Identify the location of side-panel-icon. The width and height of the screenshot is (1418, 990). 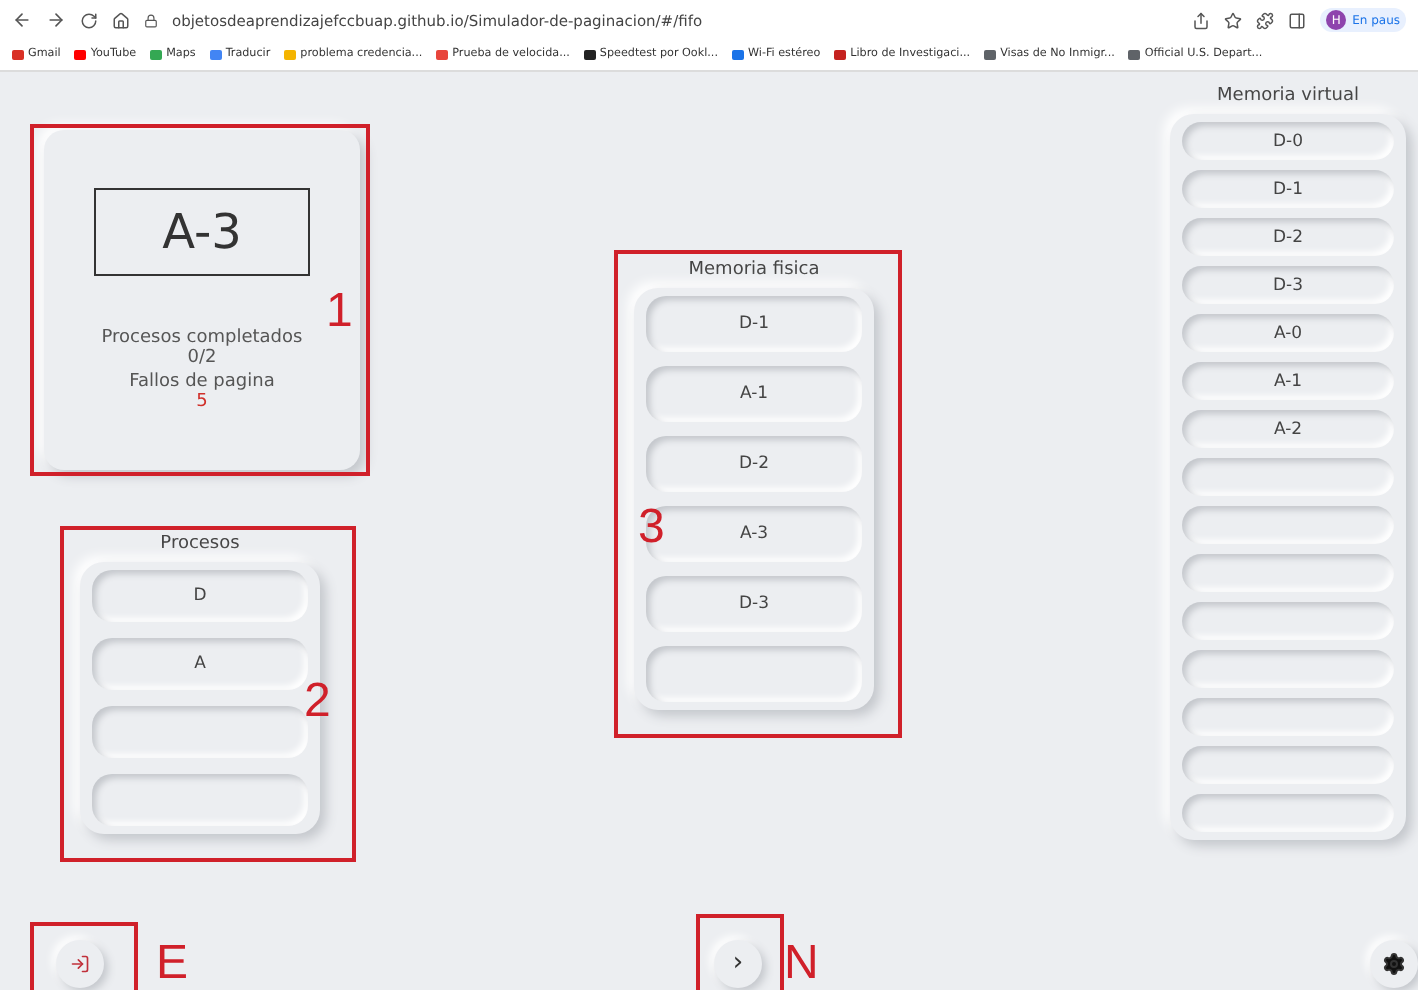
(1297, 20).